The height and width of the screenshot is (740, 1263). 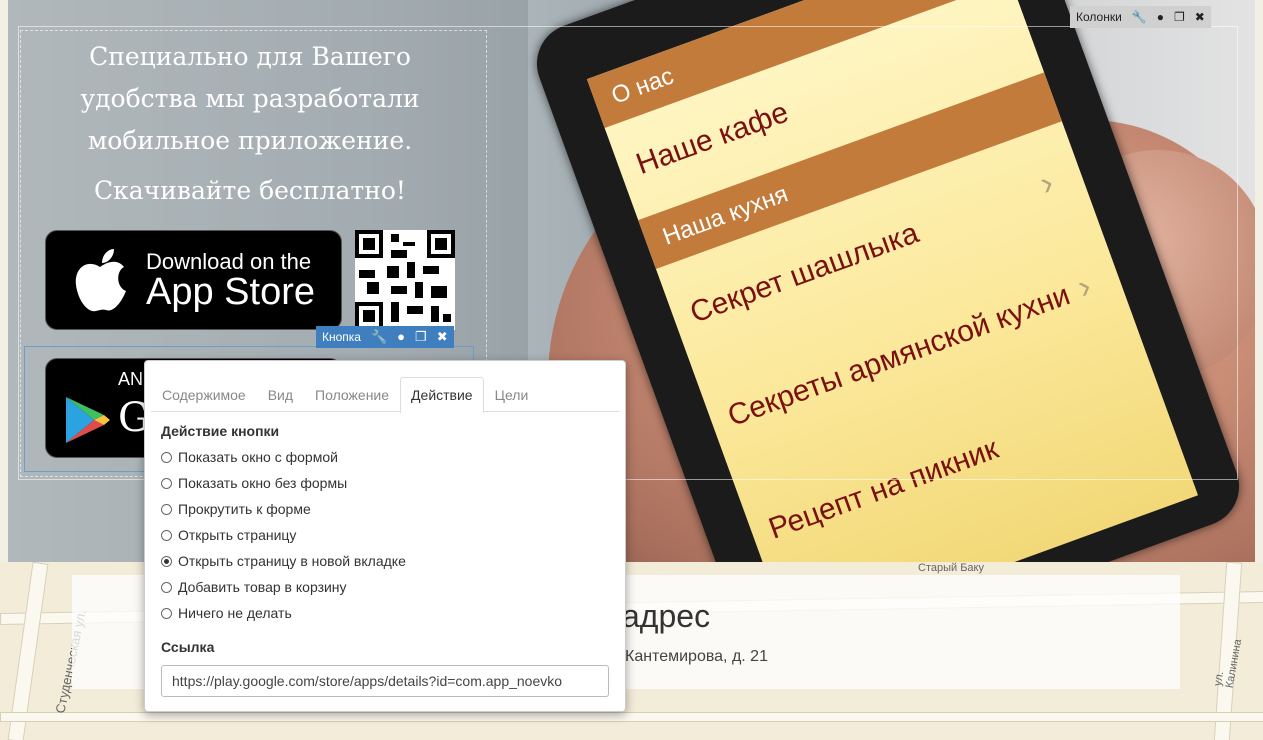 What do you see at coordinates (352, 394) in the screenshot?
I see `tab-position: Положение` at bounding box center [352, 394].